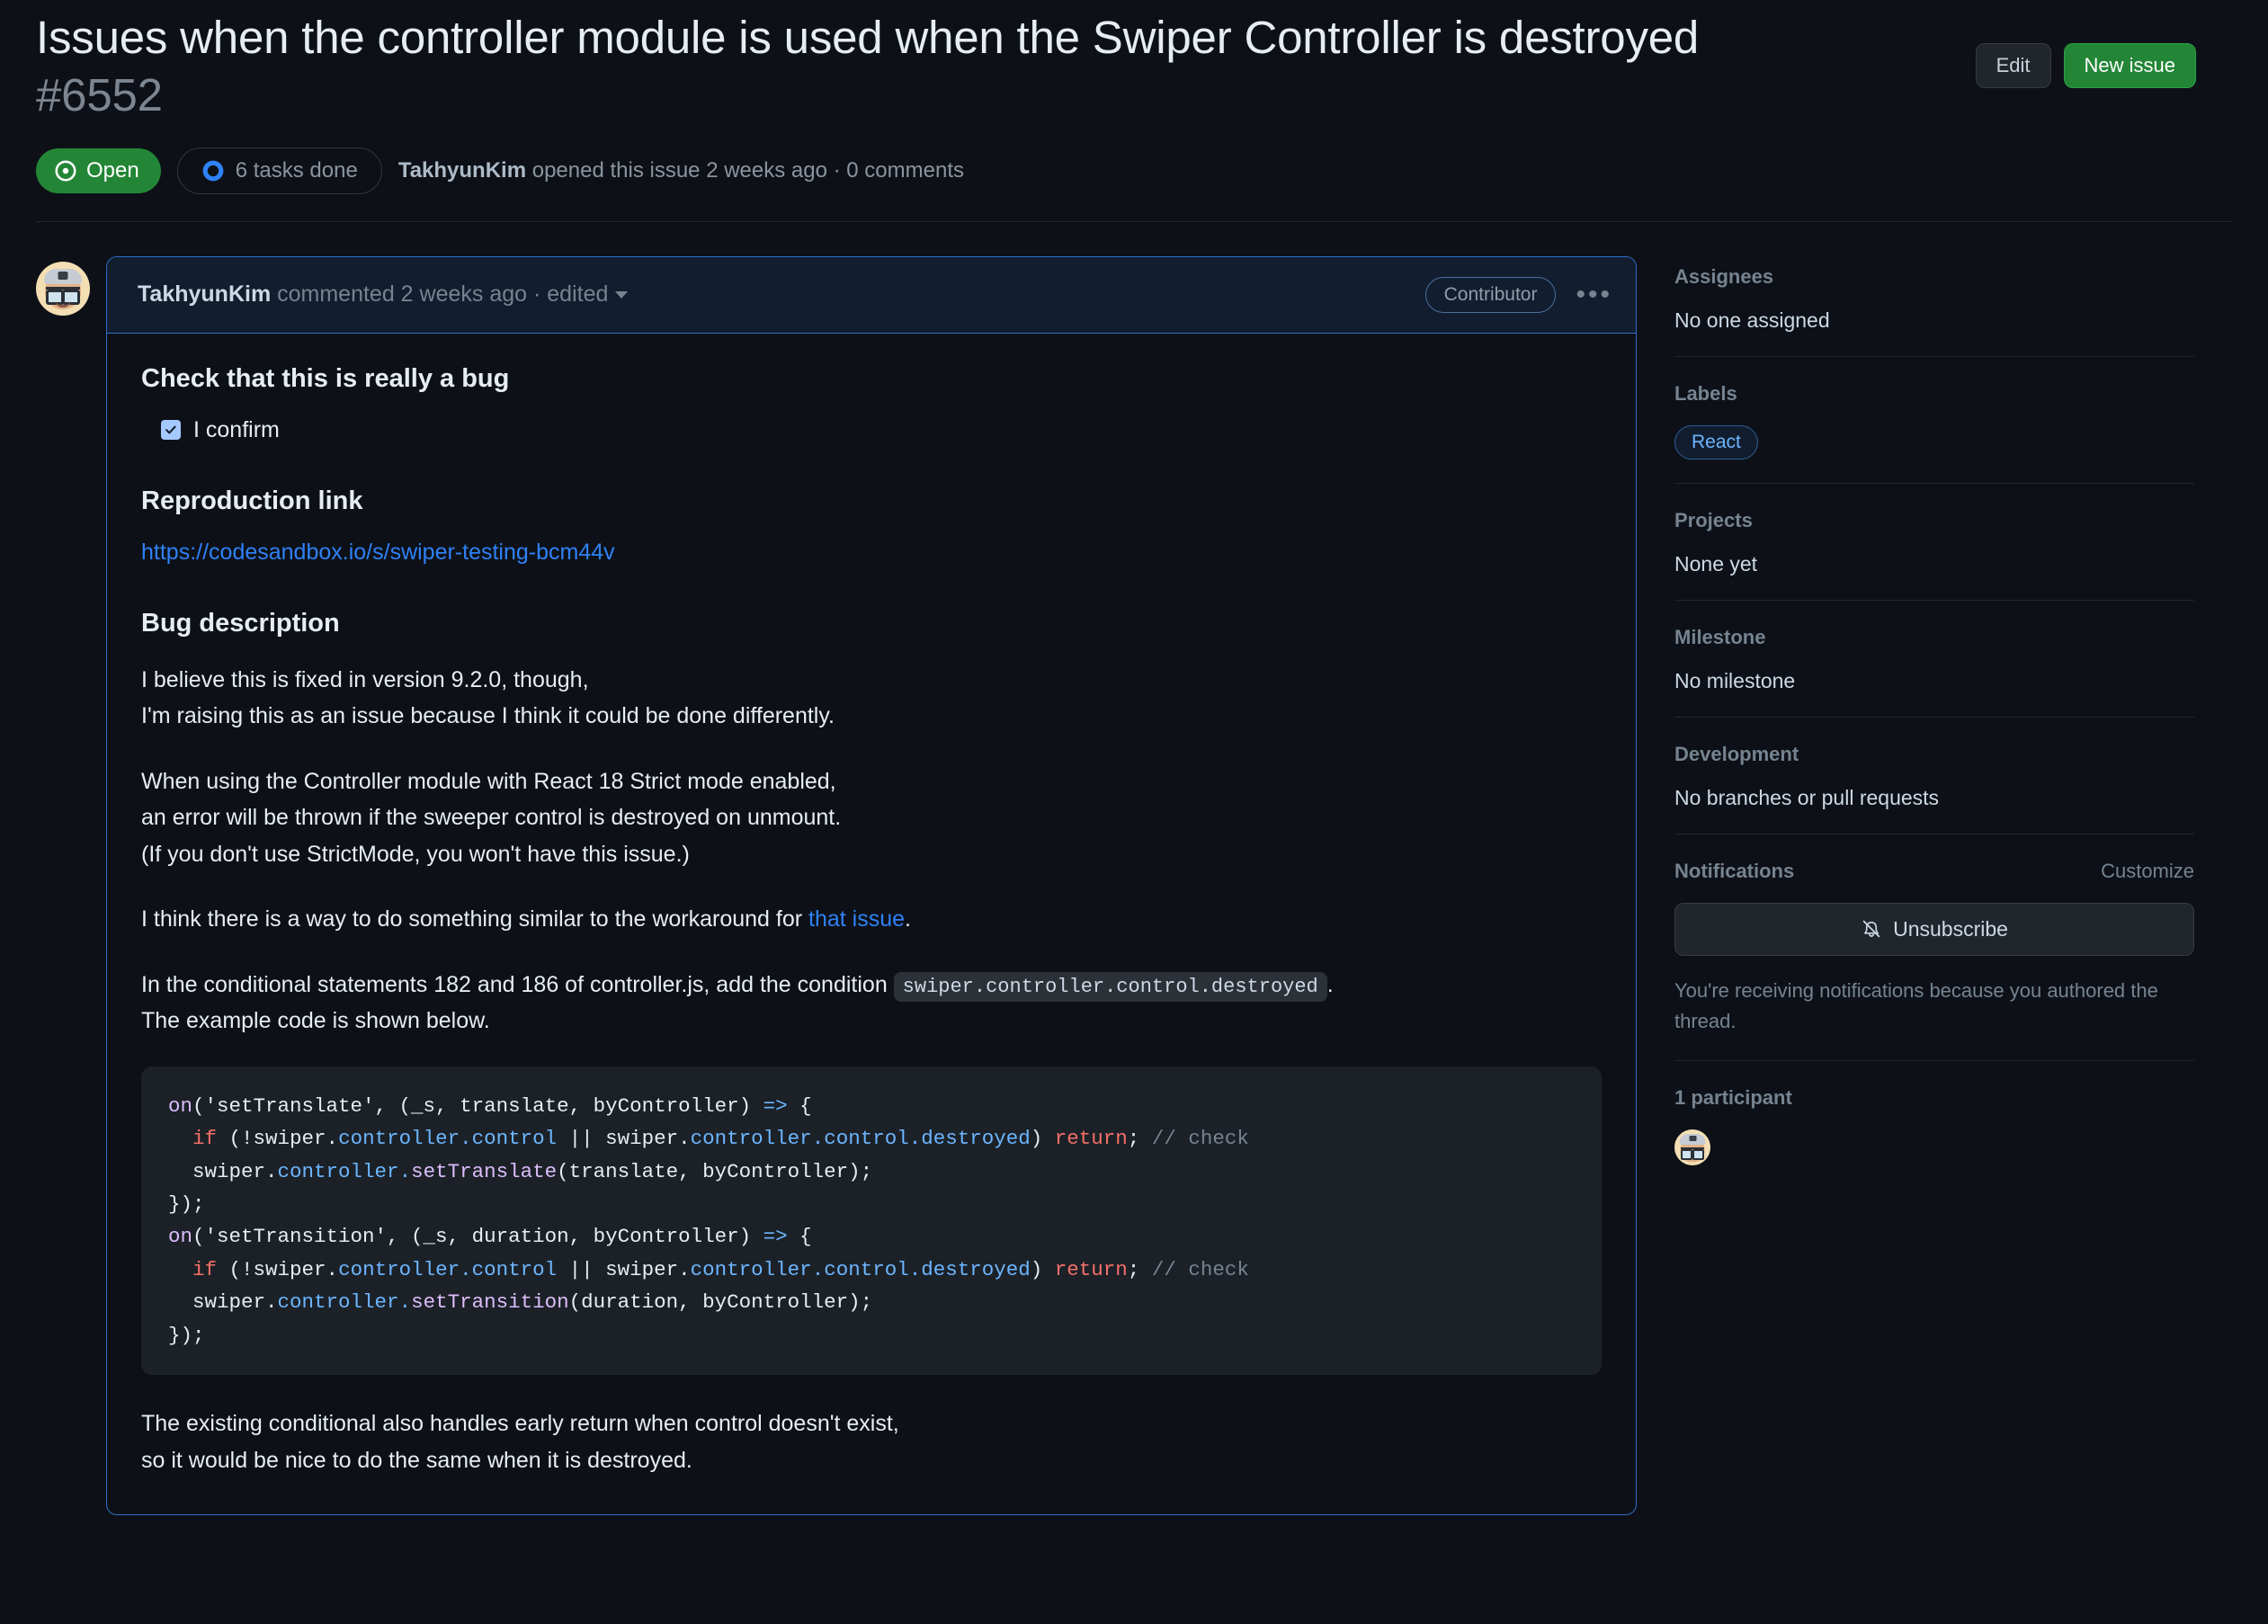 The height and width of the screenshot is (1624, 2268). Describe the element at coordinates (235, 1171) in the screenshot. I see `code-l3-a: swiper.` at that location.